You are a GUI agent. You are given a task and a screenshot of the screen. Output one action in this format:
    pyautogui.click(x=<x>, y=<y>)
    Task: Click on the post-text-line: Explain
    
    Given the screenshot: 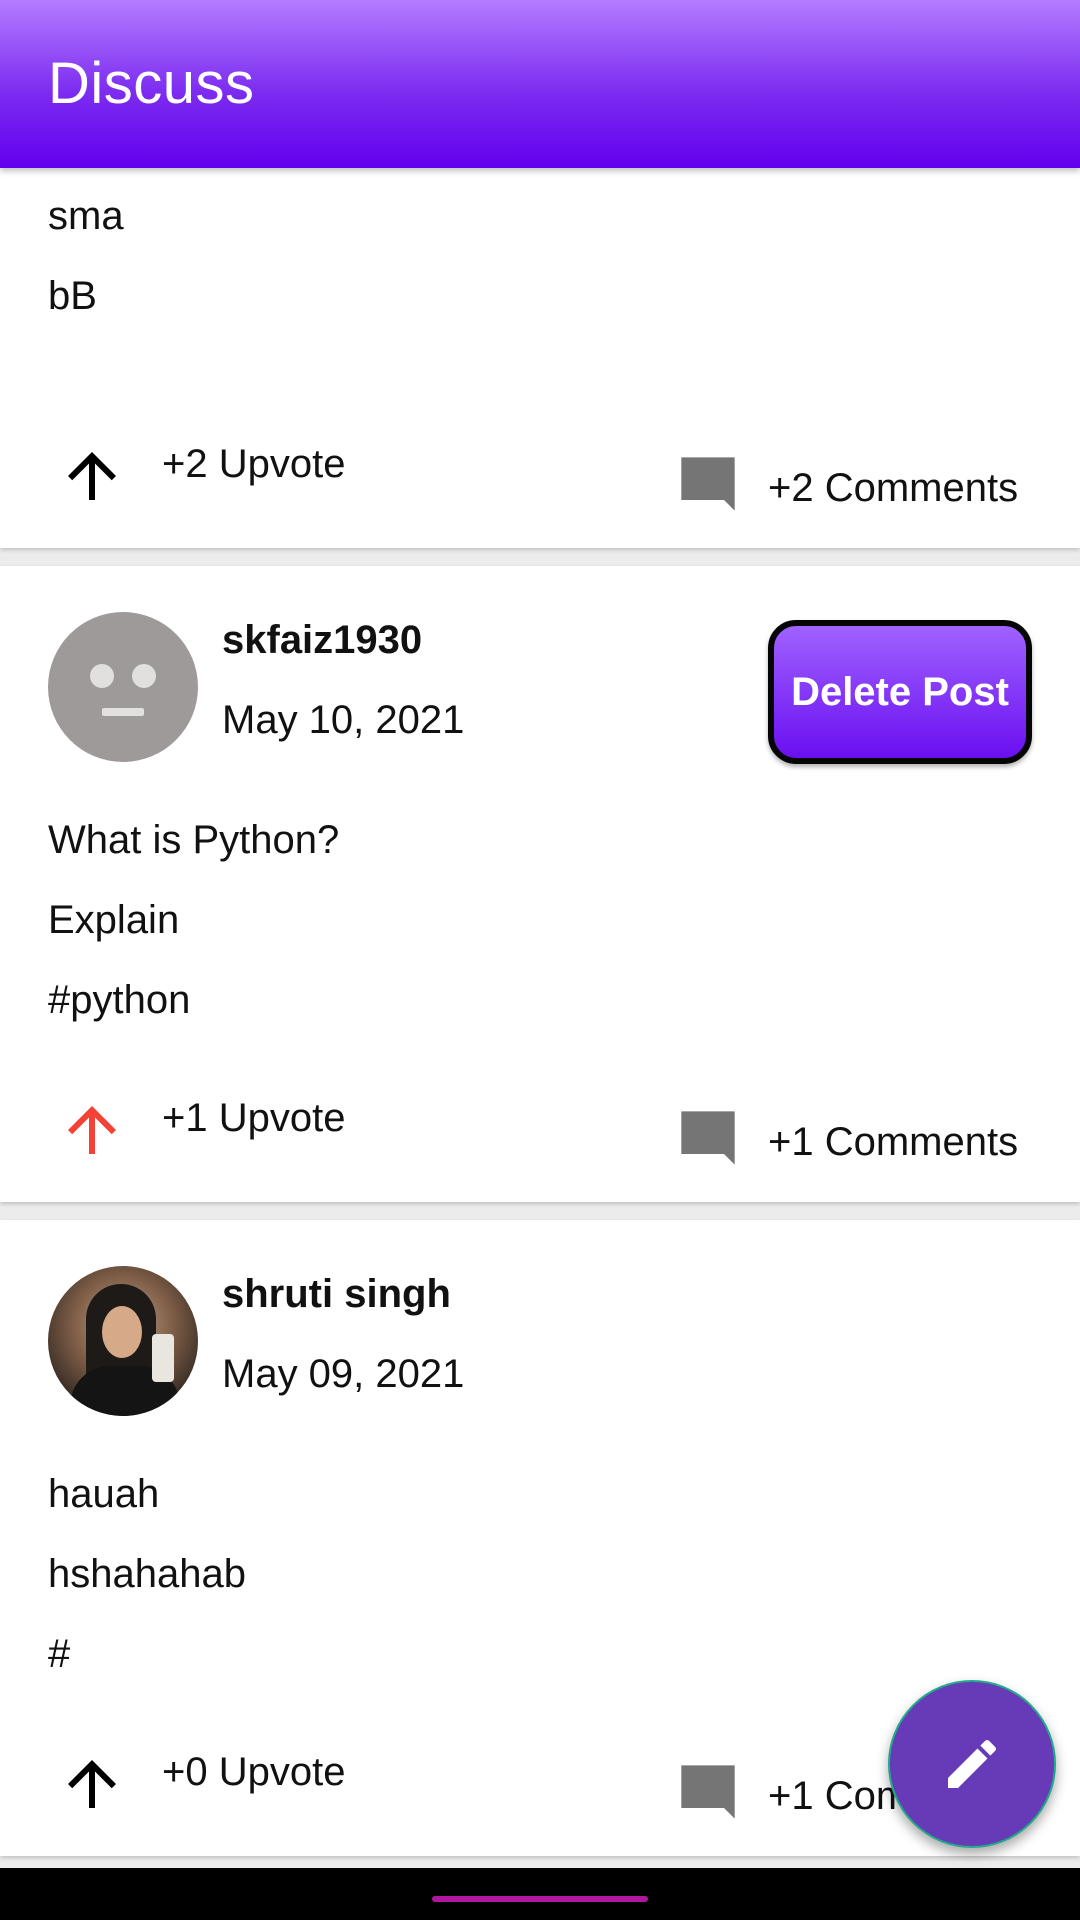 What is the action you would take?
    pyautogui.click(x=114, y=920)
    